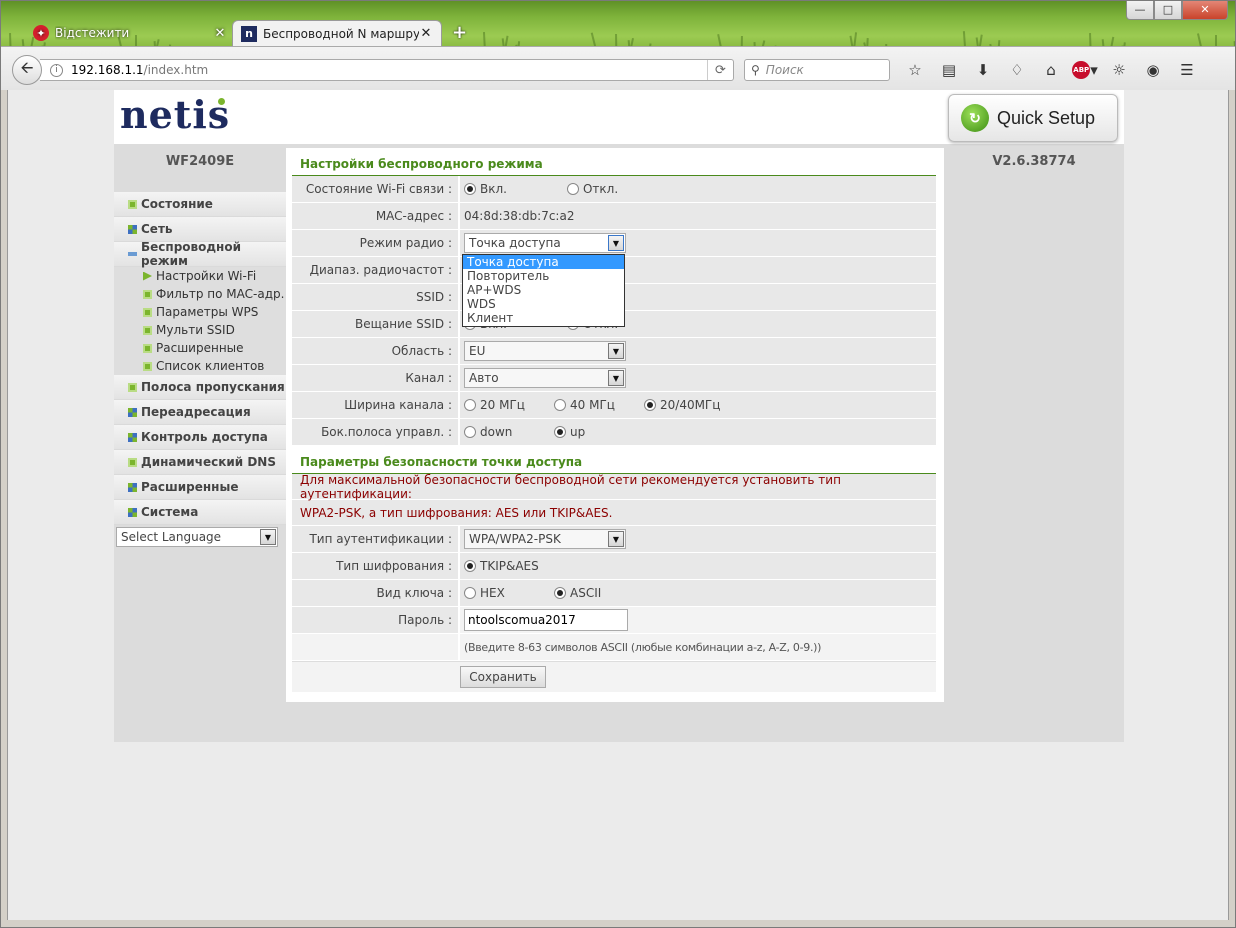 The height and width of the screenshot is (928, 1236). I want to click on wifi-off-radio: Откл., so click(592, 189).